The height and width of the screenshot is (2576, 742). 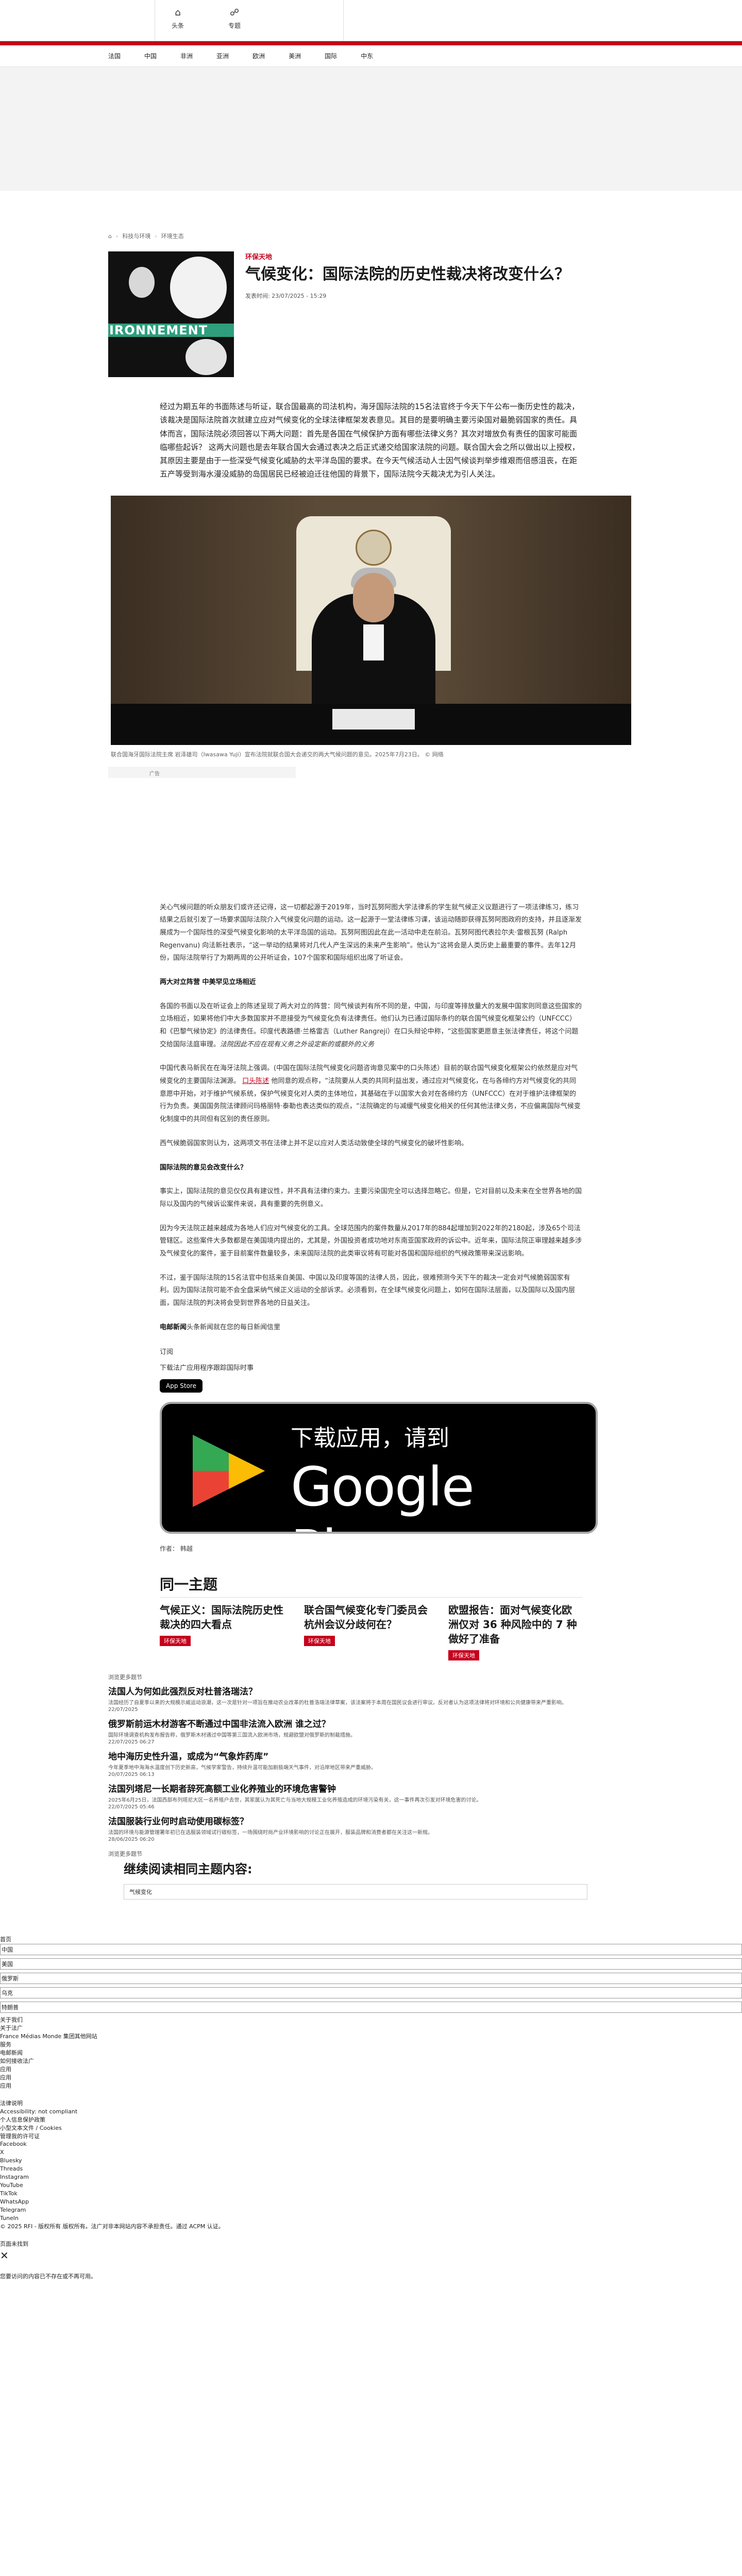 What do you see at coordinates (371, 2053) in the screenshot?
I see `footer-link: 电邮新闻` at bounding box center [371, 2053].